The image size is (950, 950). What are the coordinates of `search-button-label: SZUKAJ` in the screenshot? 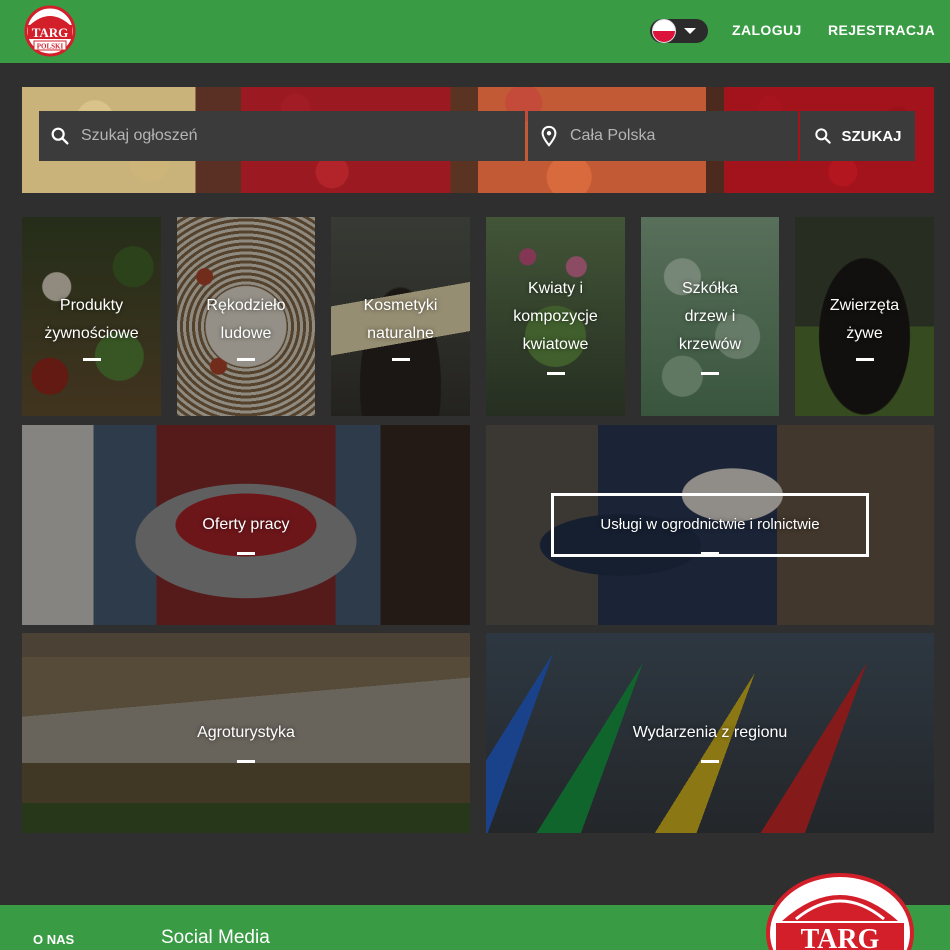 It's located at (871, 136).